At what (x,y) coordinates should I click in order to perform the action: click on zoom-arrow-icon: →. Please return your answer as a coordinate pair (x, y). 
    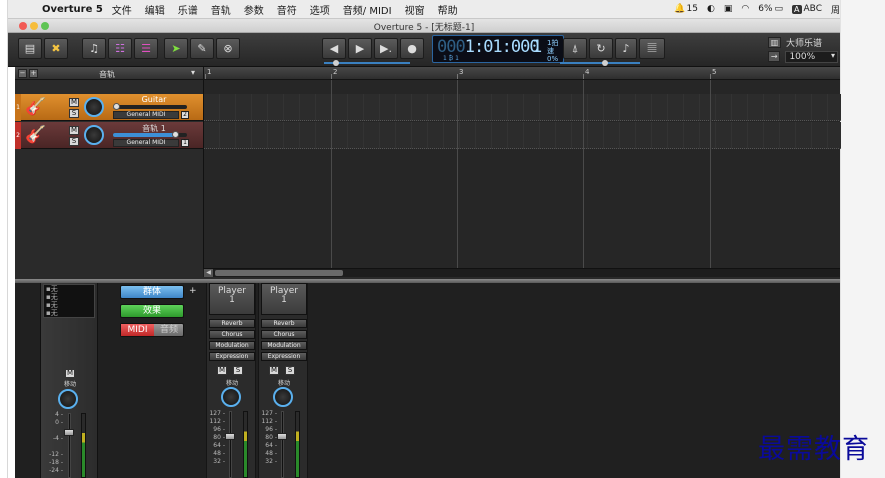
    Looking at the image, I should click on (774, 56).